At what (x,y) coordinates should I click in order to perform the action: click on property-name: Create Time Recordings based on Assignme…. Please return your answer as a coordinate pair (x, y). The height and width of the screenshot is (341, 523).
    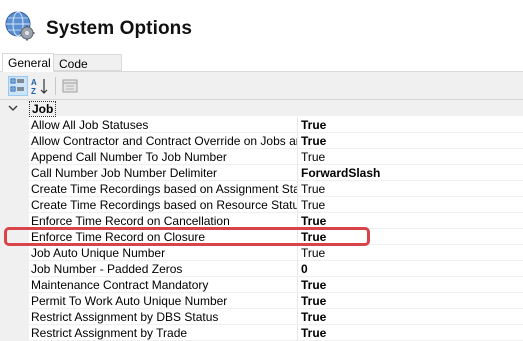
    Looking at the image, I should click on (164, 189).